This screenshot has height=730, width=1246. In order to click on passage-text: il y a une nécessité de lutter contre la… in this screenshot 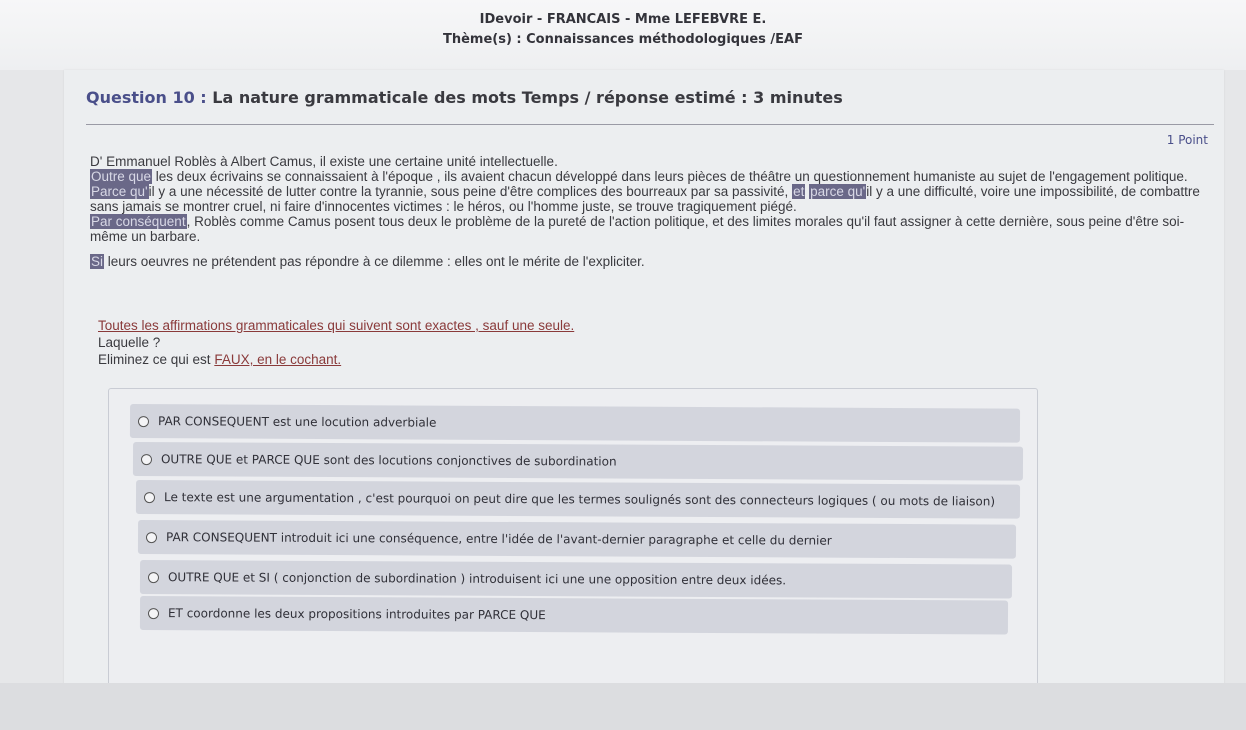, I will do `click(470, 191)`.